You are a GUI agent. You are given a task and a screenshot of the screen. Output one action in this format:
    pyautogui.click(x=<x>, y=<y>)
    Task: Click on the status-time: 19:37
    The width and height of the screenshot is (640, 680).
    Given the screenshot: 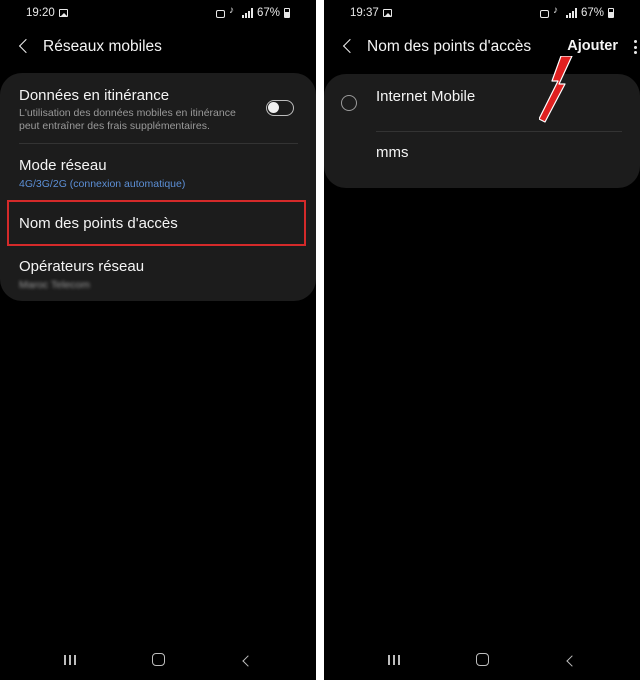 What is the action you would take?
    pyautogui.click(x=364, y=13)
    